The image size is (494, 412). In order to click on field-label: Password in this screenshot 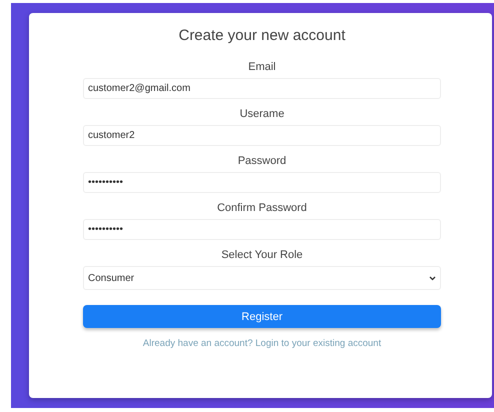, I will do `click(262, 161)`.